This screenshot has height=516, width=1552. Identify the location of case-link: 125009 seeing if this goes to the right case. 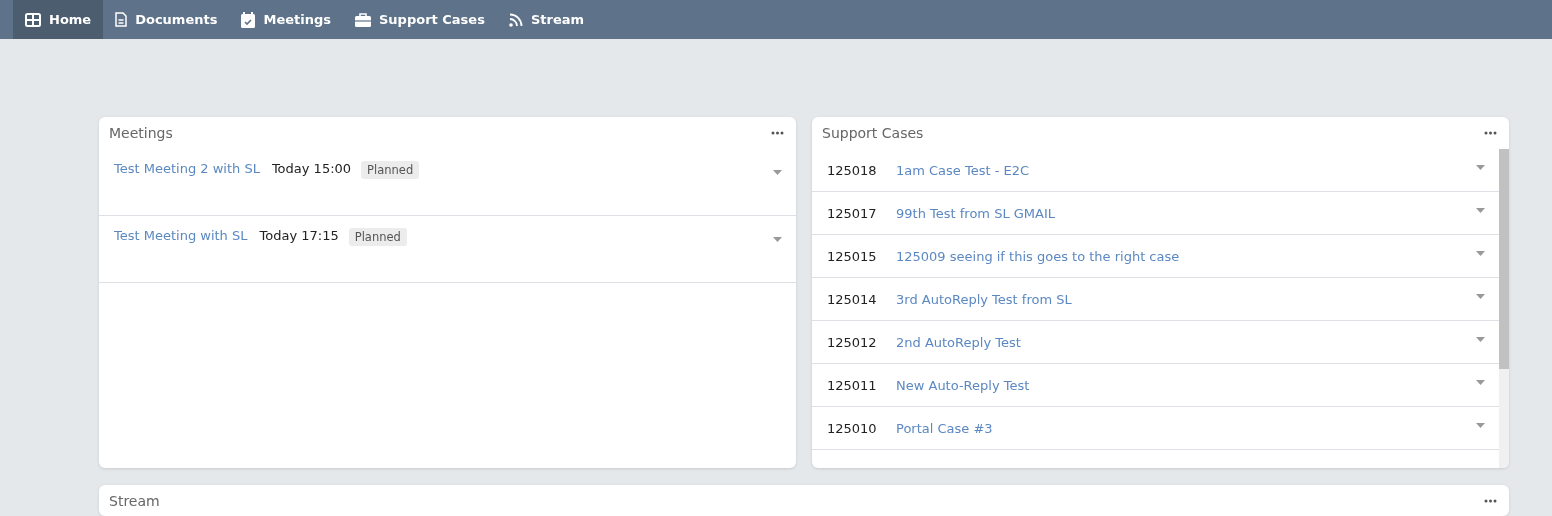
(1038, 256).